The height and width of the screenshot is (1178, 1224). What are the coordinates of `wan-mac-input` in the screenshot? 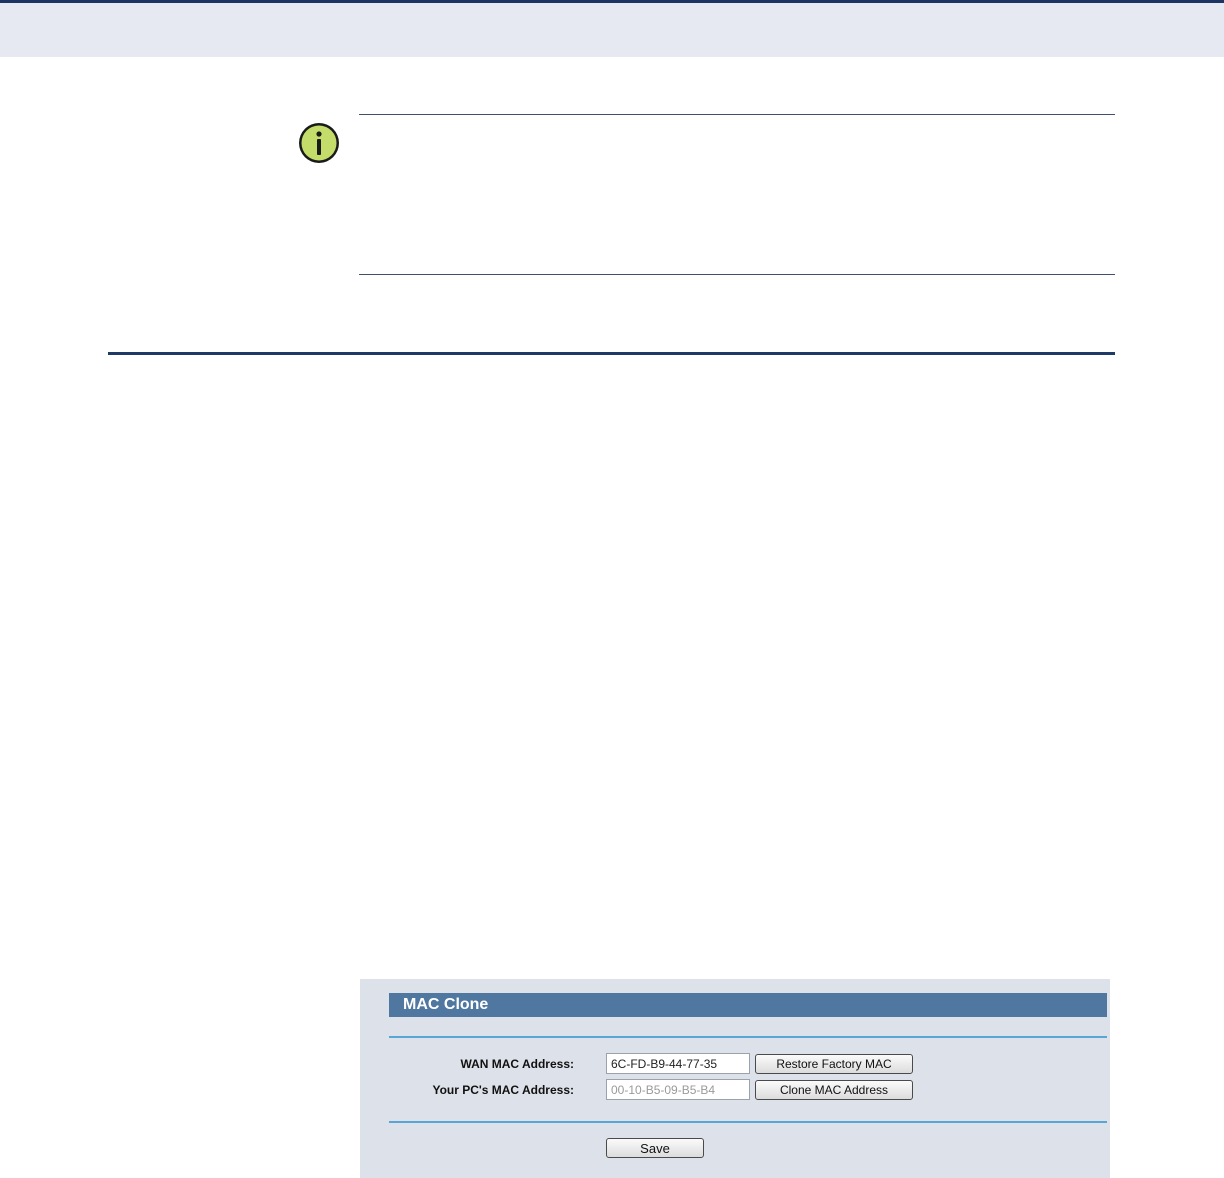 It's located at (678, 1063).